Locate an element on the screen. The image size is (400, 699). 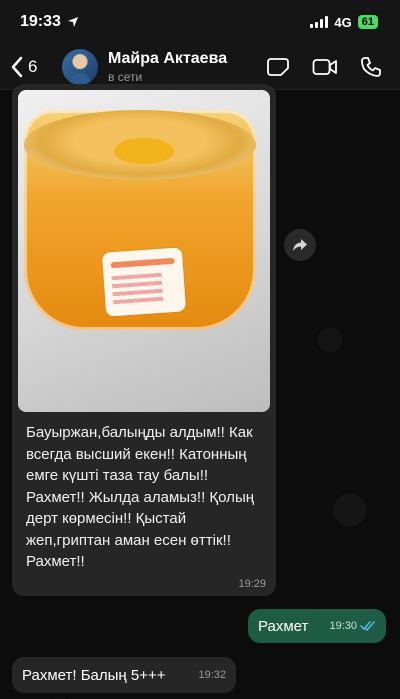
message-meta: 19:30 is located at coordinates (352, 626).